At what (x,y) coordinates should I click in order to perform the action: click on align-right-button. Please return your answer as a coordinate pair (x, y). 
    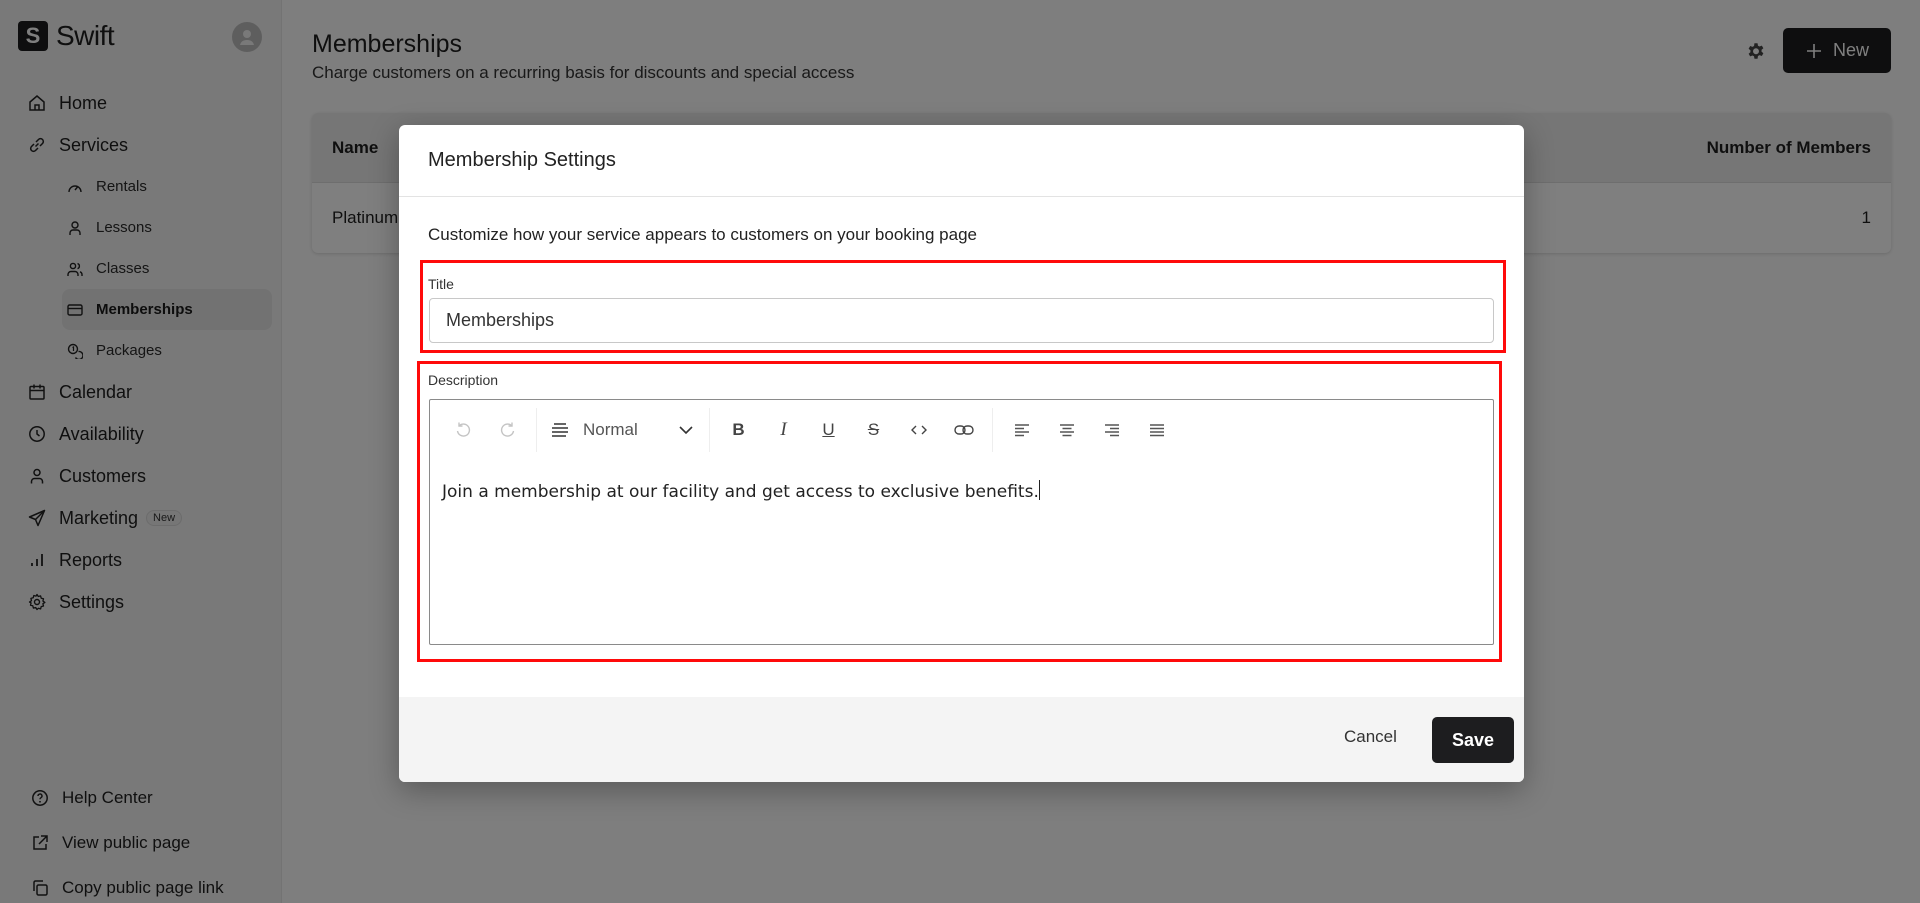
    Looking at the image, I should click on (1111, 430).